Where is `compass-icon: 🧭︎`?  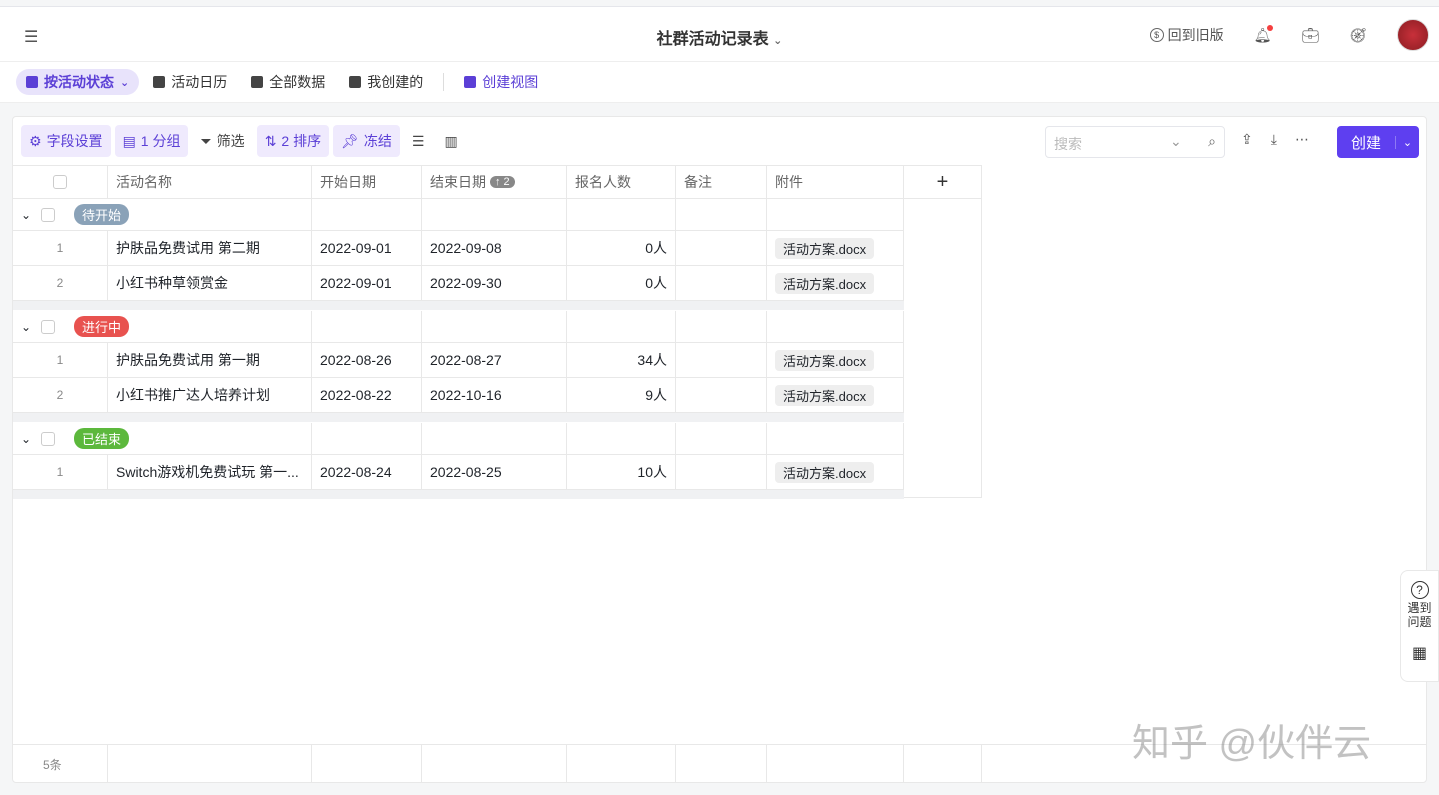 compass-icon: 🧭︎ is located at coordinates (1358, 35).